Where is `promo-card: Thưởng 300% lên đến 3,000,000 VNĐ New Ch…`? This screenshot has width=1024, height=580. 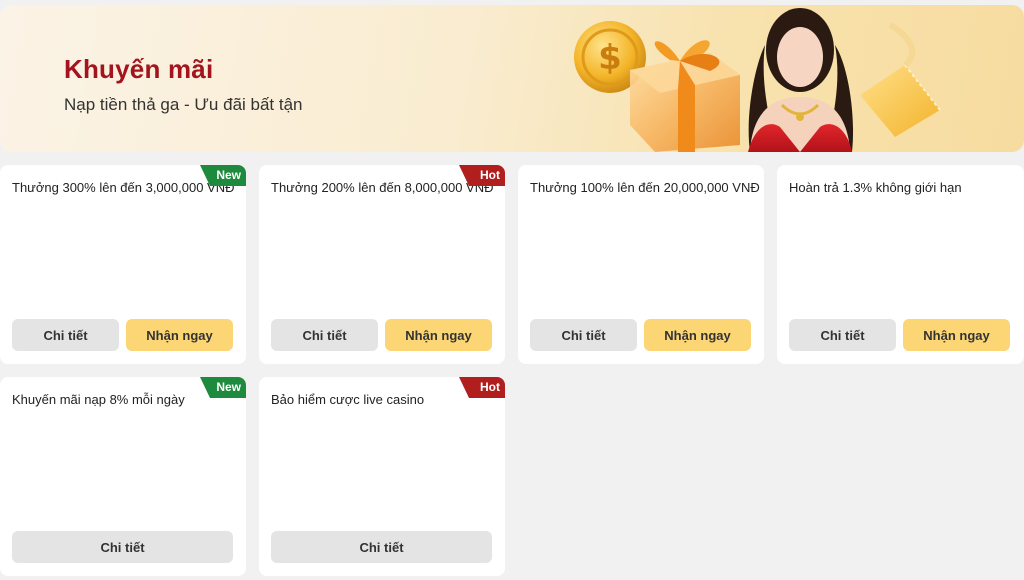
promo-card: Thưởng 300% lên đến 3,000,000 VNĐ New Ch… is located at coordinates (123, 264).